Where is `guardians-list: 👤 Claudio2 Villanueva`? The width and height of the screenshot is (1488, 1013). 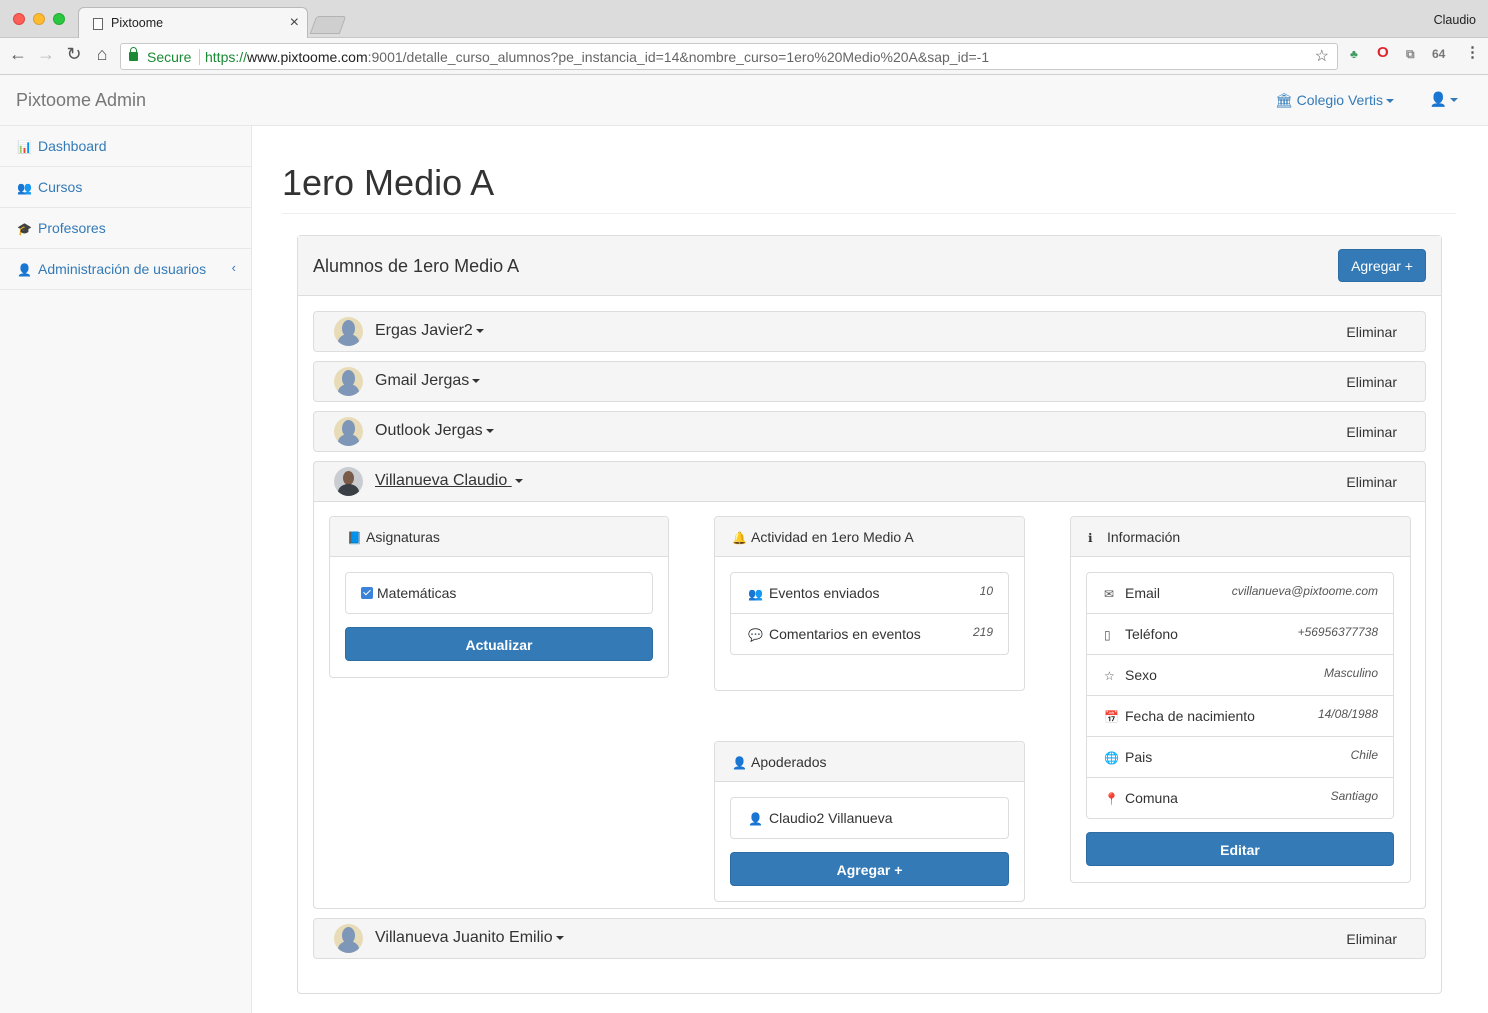 guardians-list: 👤 Claudio2 Villanueva is located at coordinates (869, 818).